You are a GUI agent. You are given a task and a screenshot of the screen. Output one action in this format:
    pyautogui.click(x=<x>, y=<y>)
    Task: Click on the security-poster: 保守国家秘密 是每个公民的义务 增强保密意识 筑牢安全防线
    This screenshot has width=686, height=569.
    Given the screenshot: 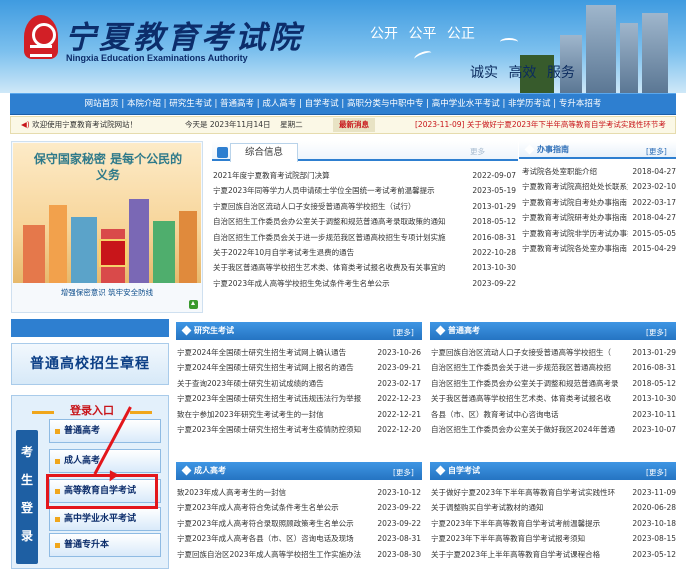 What is the action you would take?
    pyautogui.click(x=107, y=227)
    